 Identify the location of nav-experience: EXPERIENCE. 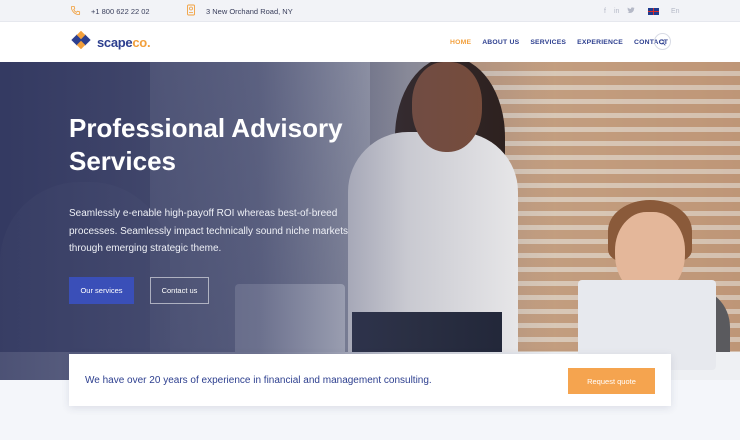
(600, 42).